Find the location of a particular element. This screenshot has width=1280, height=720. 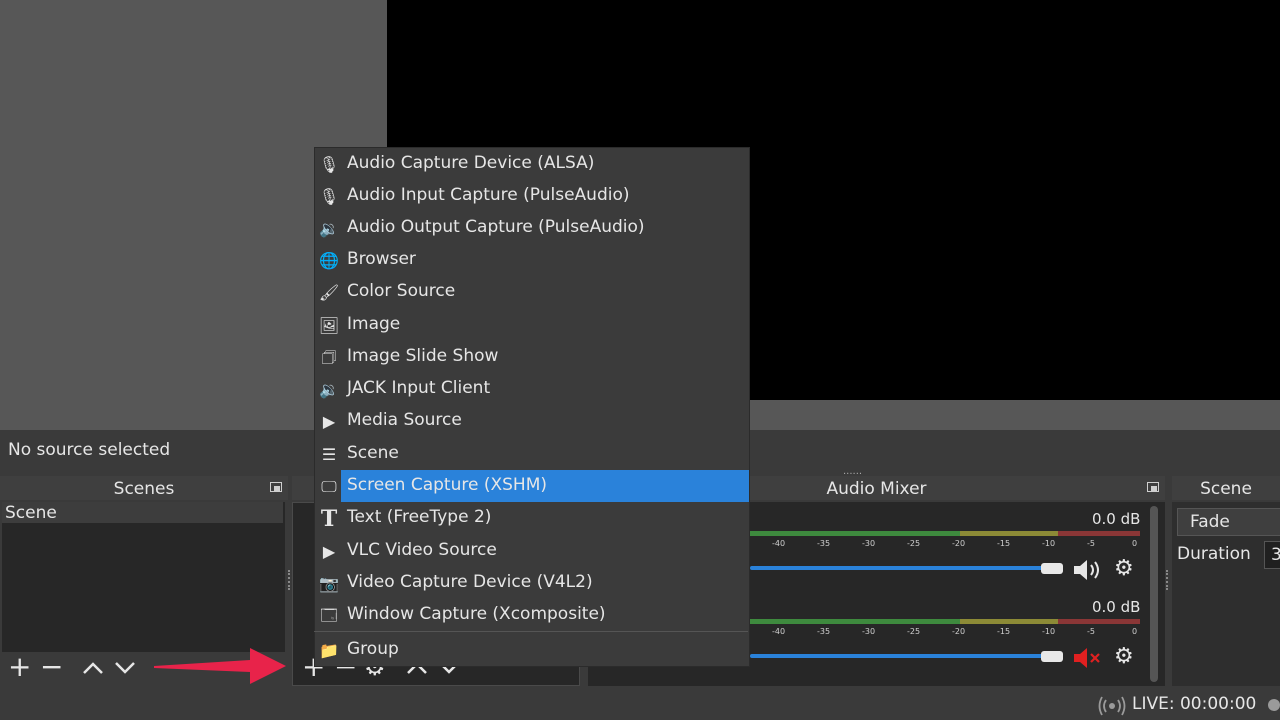

move-up-icon is located at coordinates (93, 668).